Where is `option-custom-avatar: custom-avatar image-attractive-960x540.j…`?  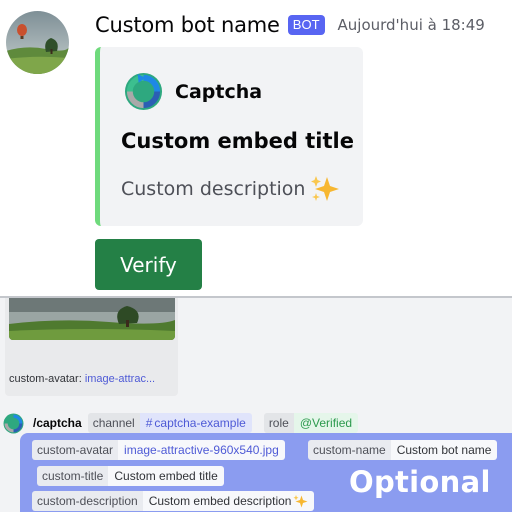 option-custom-avatar: custom-avatar image-attractive-960x540.j… is located at coordinates (158, 450).